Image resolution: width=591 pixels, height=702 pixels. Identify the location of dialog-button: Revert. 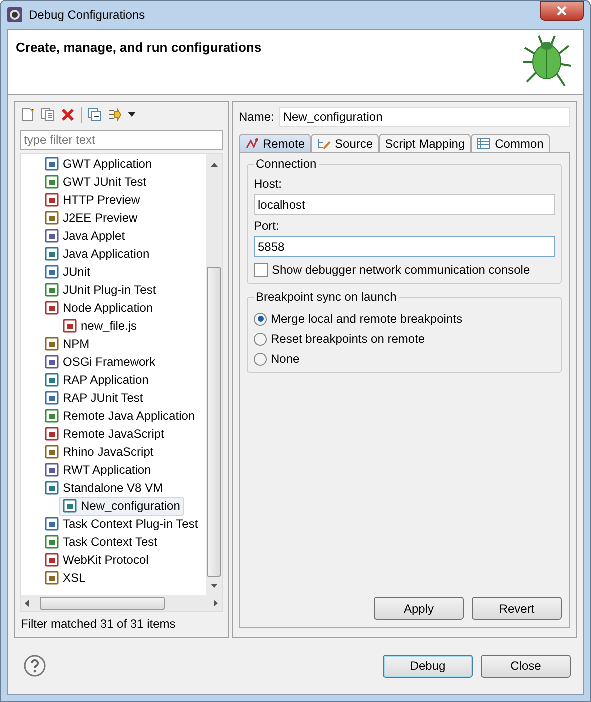
(517, 608).